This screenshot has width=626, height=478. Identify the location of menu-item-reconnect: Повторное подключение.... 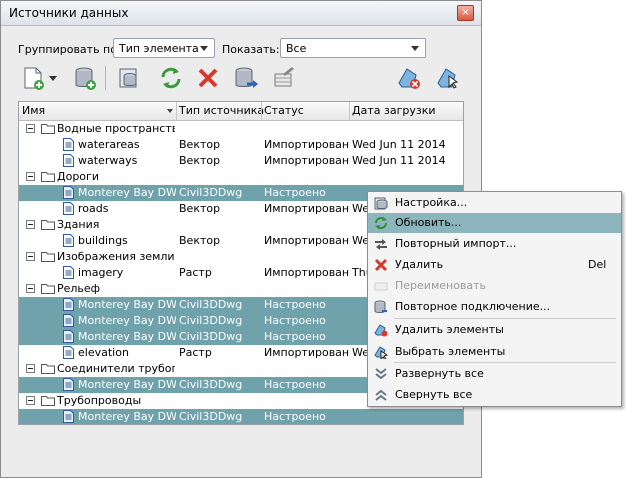
(494, 307).